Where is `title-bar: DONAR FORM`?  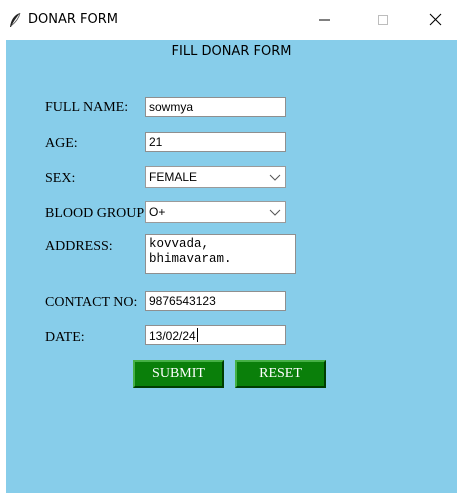
title-bar: DONAR FORM is located at coordinates (228, 20).